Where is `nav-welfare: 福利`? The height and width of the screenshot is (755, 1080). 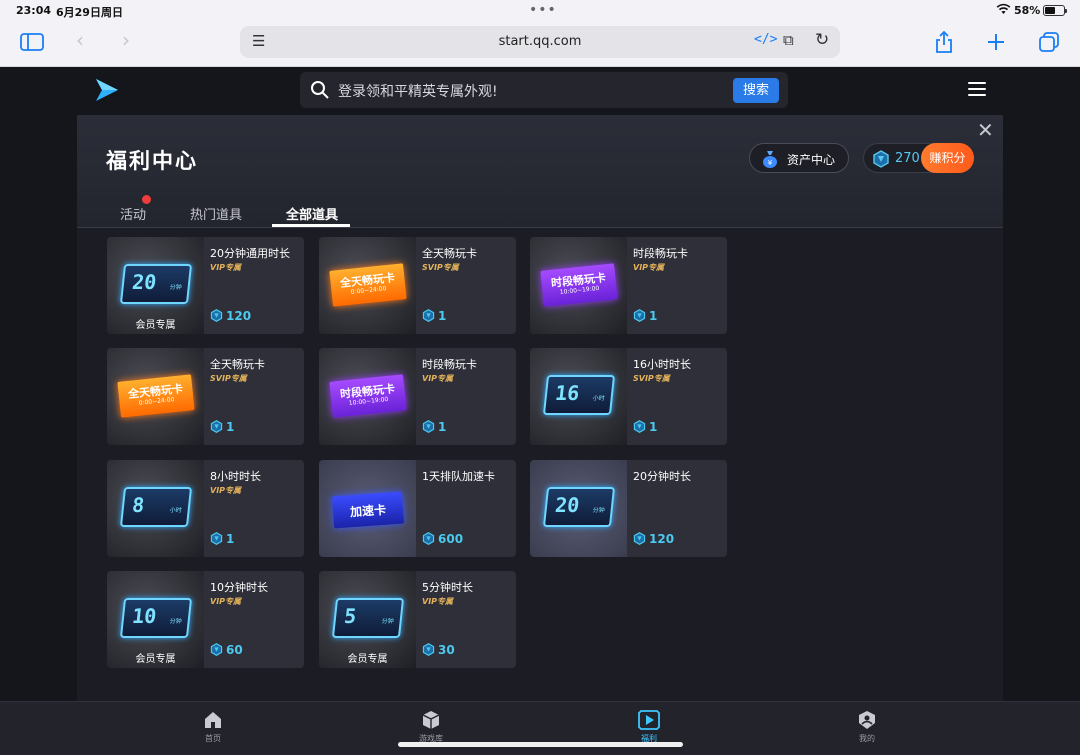
nav-welfare: 福利 is located at coordinates (649, 727).